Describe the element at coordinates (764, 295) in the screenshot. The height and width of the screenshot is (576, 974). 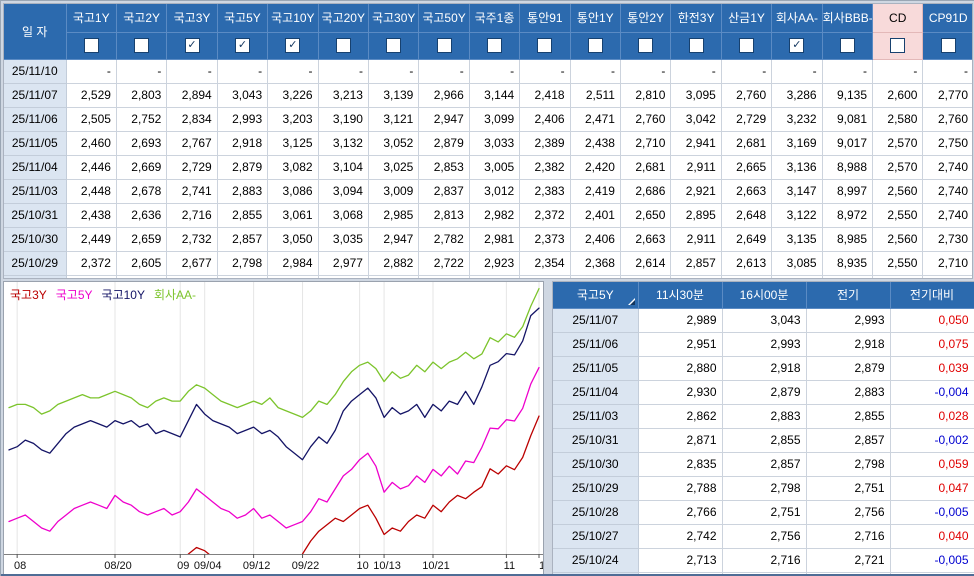
I see `right-column-header-2: 16시00분` at that location.